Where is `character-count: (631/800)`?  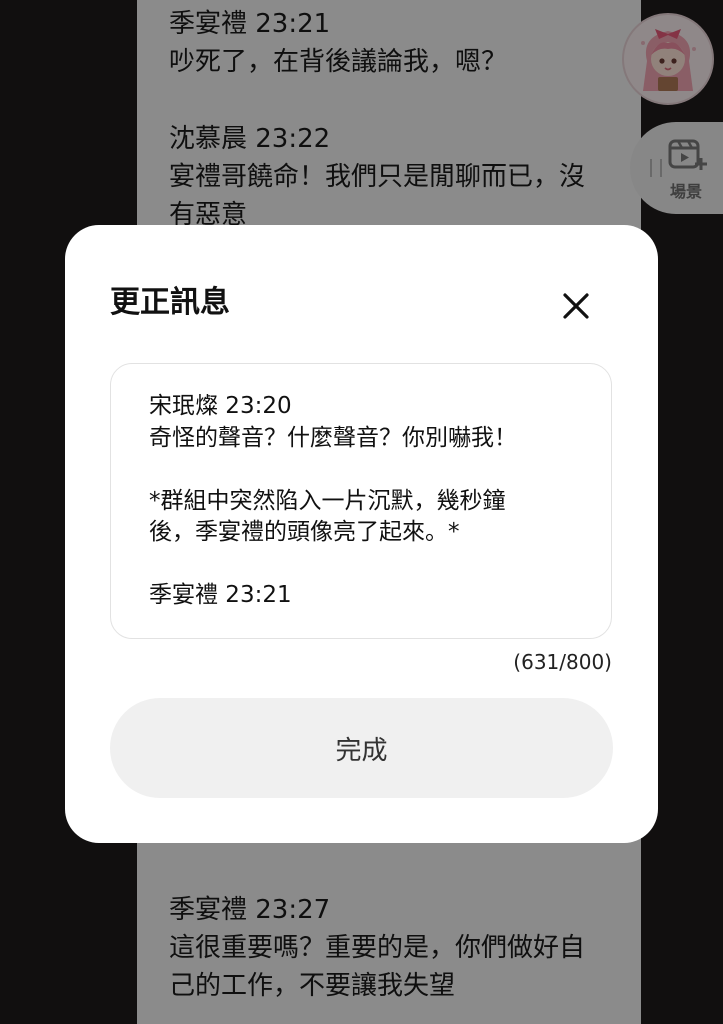
character-count: (631/800) is located at coordinates (562, 662).